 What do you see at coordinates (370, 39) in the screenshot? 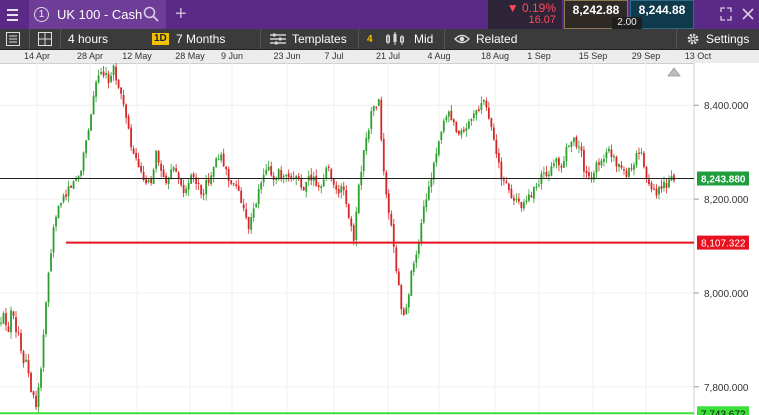
I see `indicators-count: 4` at bounding box center [370, 39].